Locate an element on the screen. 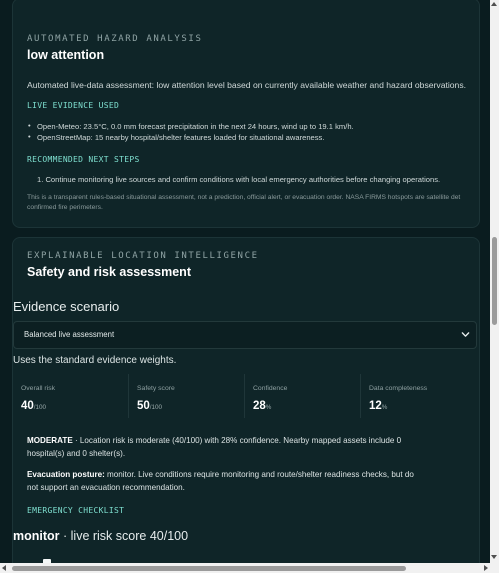 Image resolution: width=499 pixels, height=573 pixels. metric-data-completeness: Data completeness 12% is located at coordinates (418, 396).